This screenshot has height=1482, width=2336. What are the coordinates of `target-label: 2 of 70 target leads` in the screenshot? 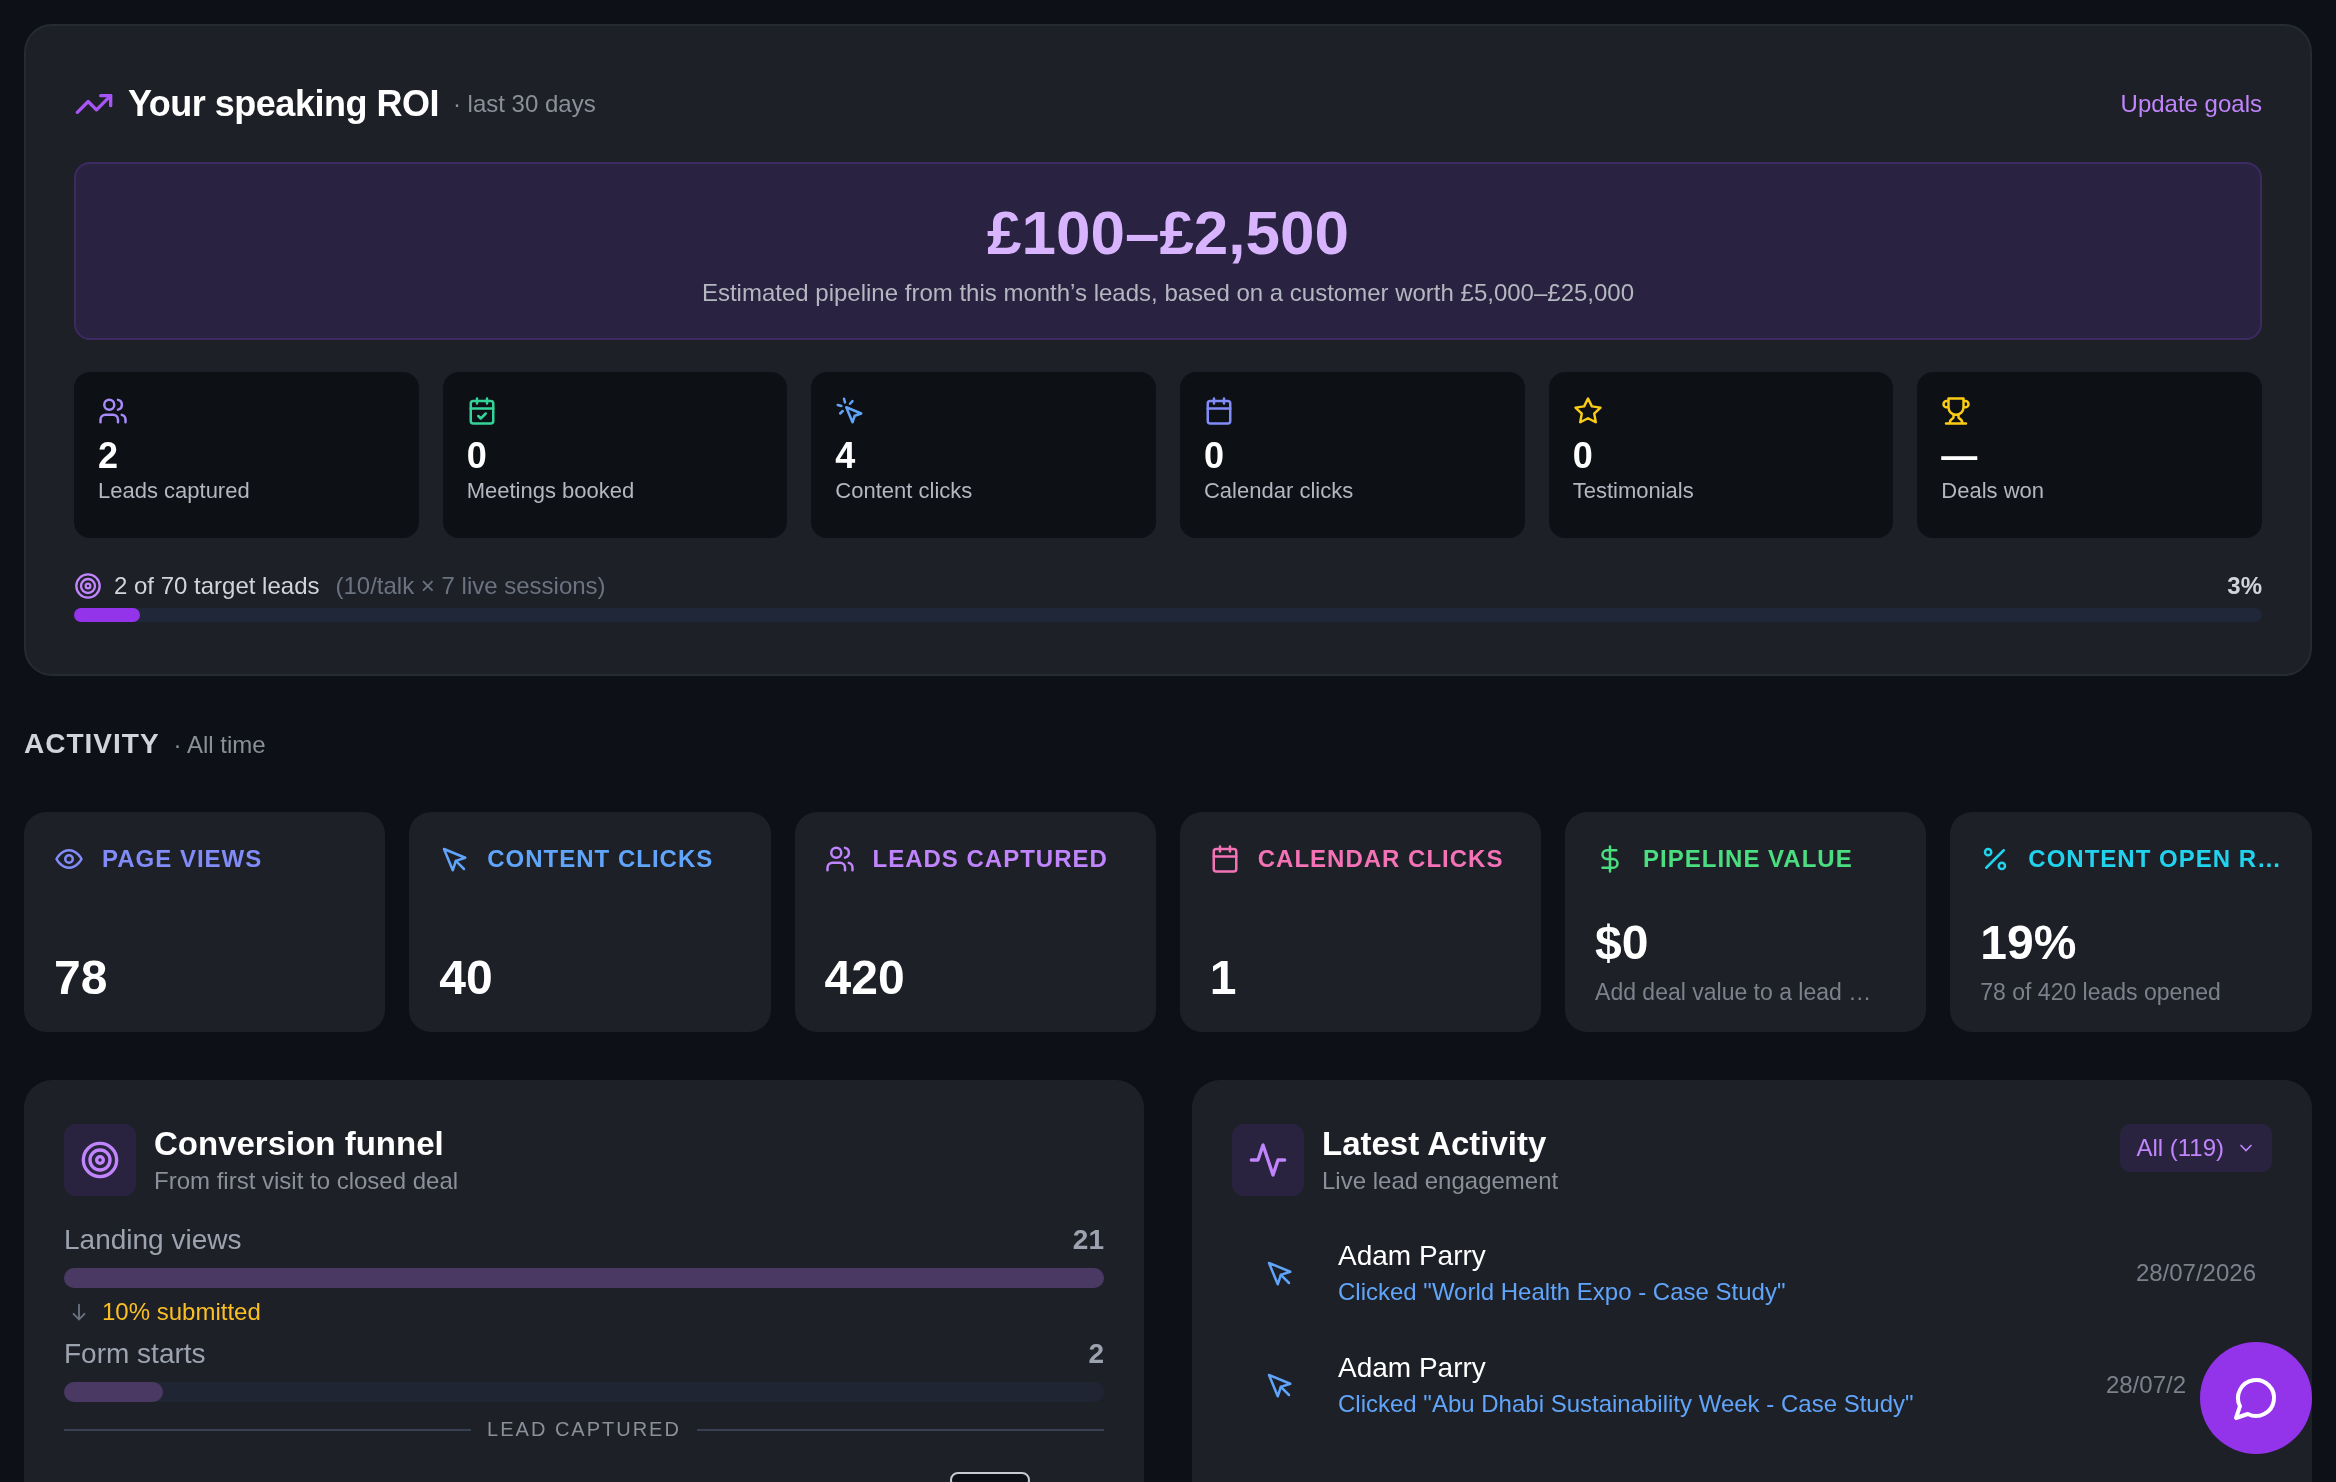 It's located at (217, 586).